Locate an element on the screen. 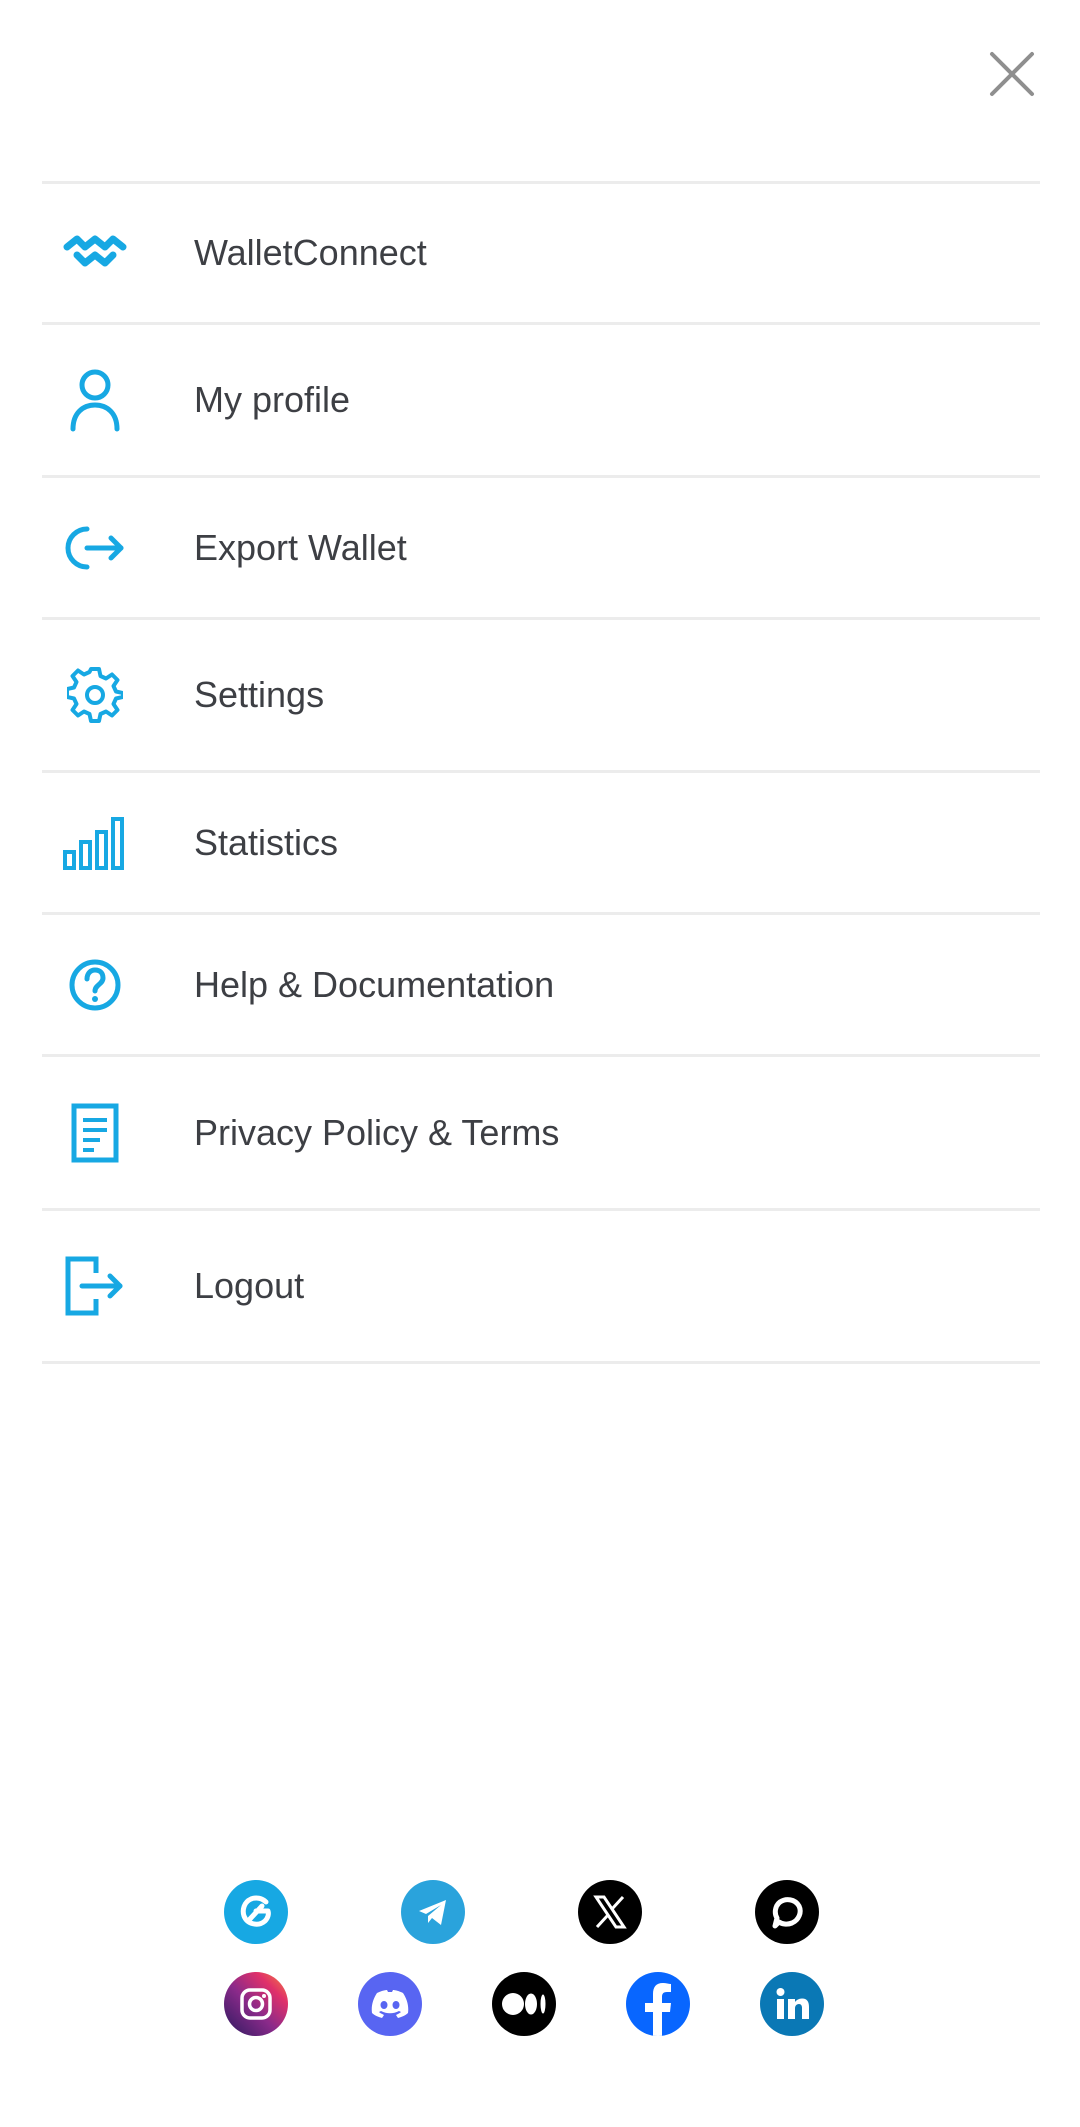 This screenshot has width=1080, height=2127. logout-icon is located at coordinates (95, 1286).